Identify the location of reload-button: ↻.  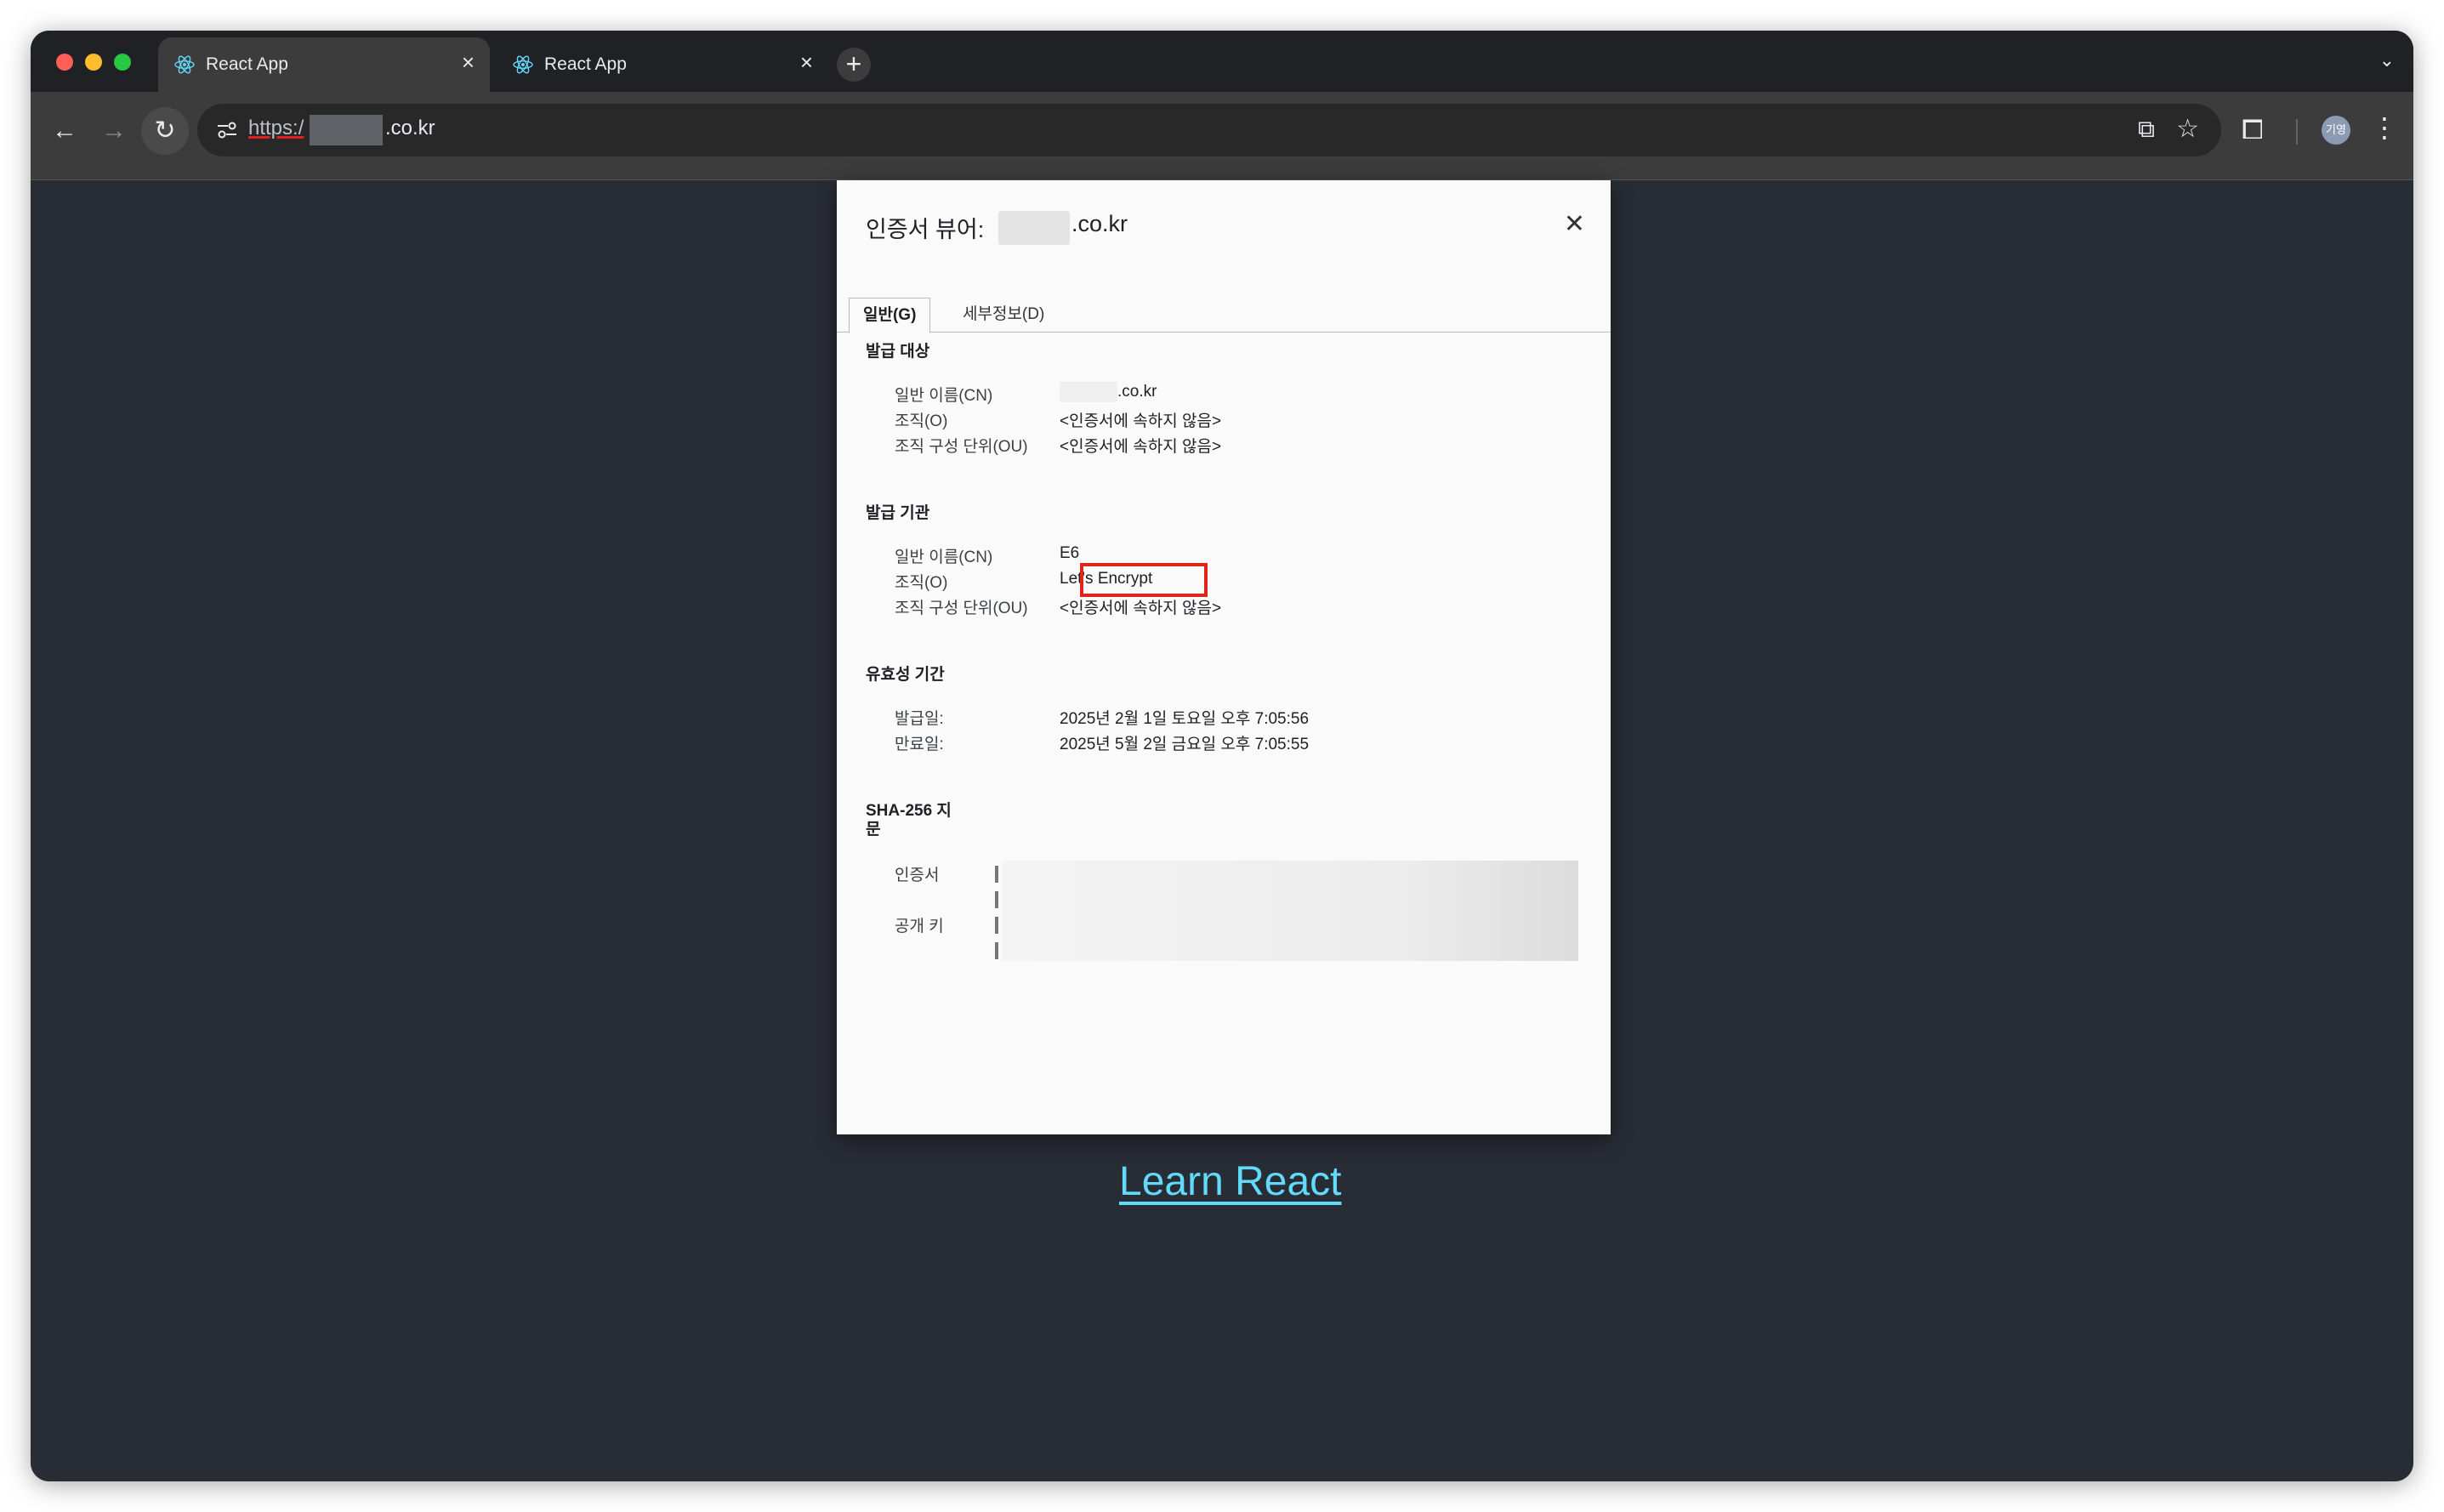
(165, 131).